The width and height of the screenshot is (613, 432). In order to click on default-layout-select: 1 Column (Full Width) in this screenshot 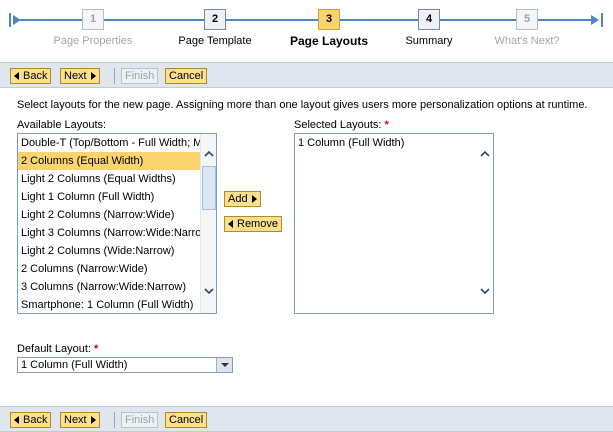, I will do `click(125, 365)`.